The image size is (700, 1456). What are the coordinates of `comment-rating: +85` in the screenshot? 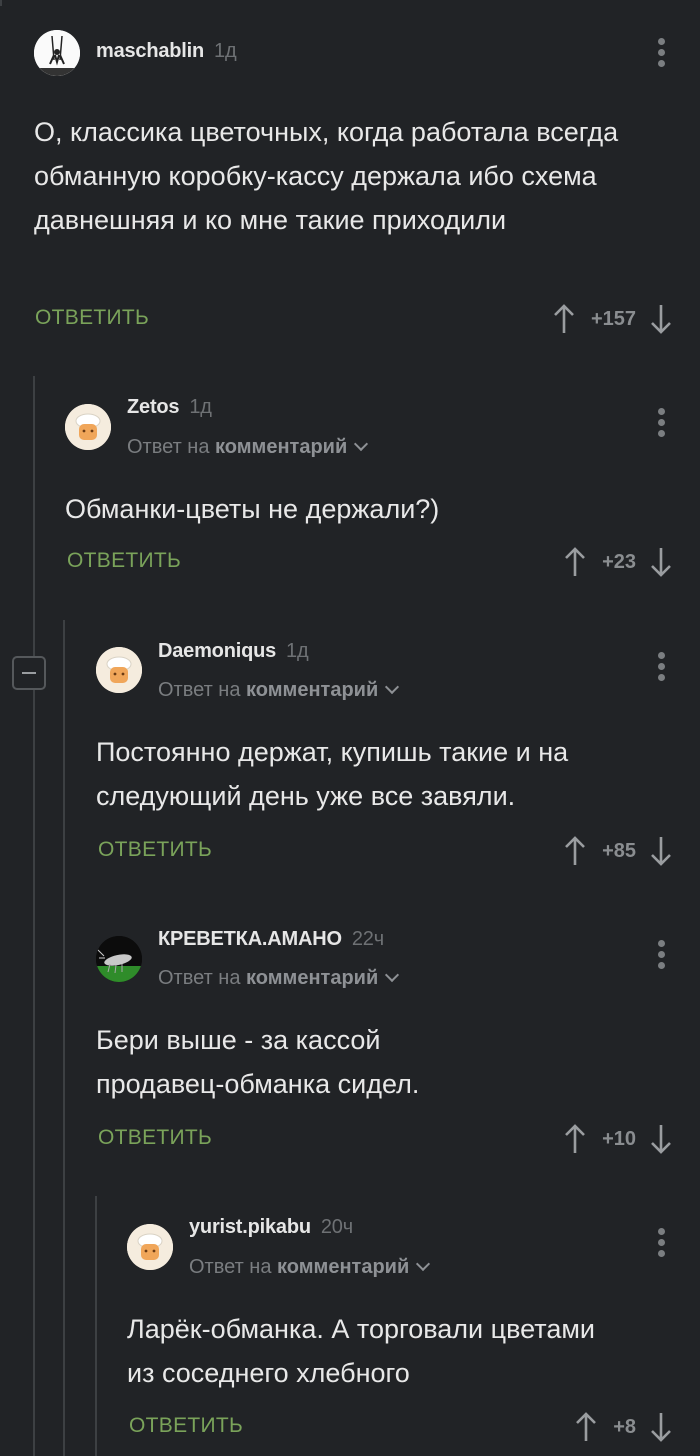 It's located at (619, 850).